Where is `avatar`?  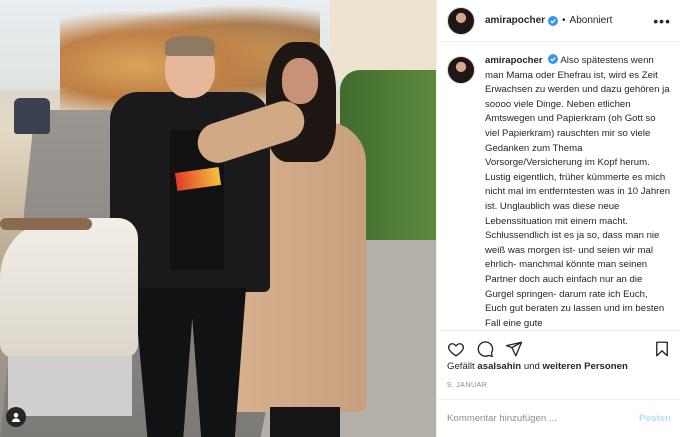 avatar is located at coordinates (461, 20).